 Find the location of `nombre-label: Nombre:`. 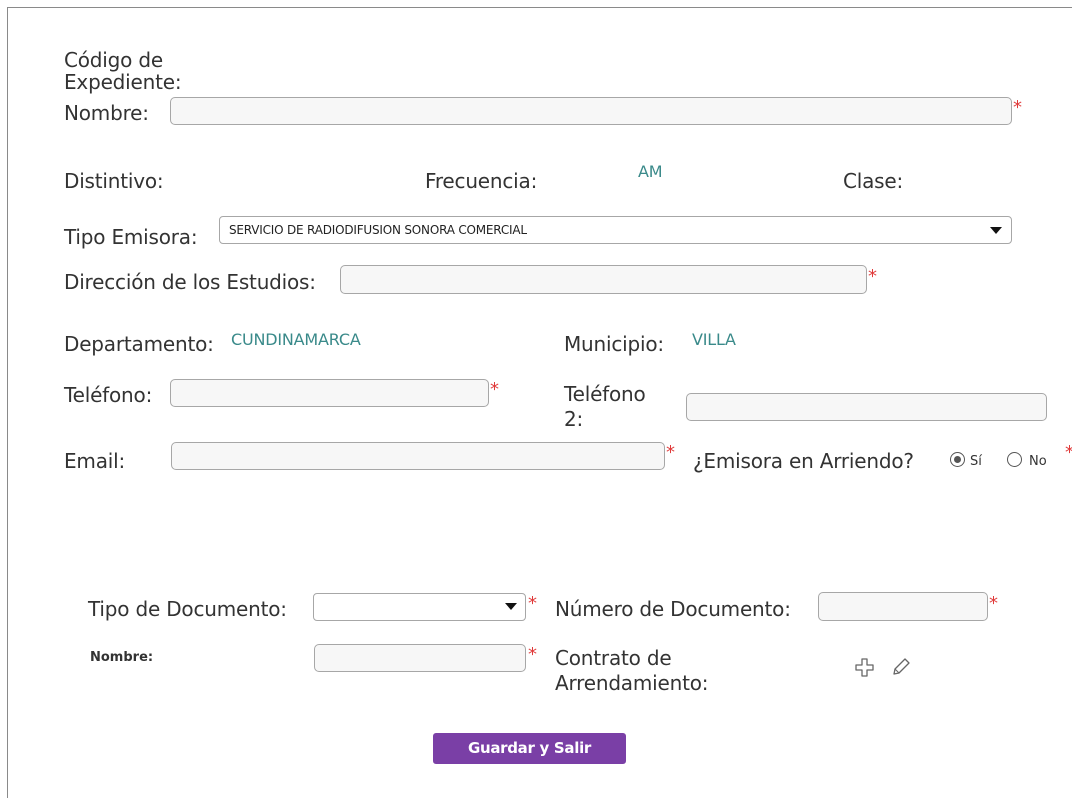

nombre-label: Nombre: is located at coordinates (106, 113).